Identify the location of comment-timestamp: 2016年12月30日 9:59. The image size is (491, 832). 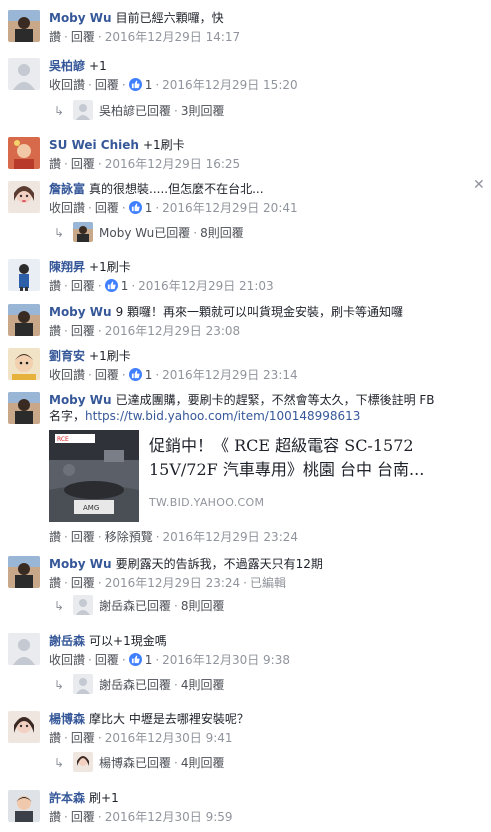
(169, 817).